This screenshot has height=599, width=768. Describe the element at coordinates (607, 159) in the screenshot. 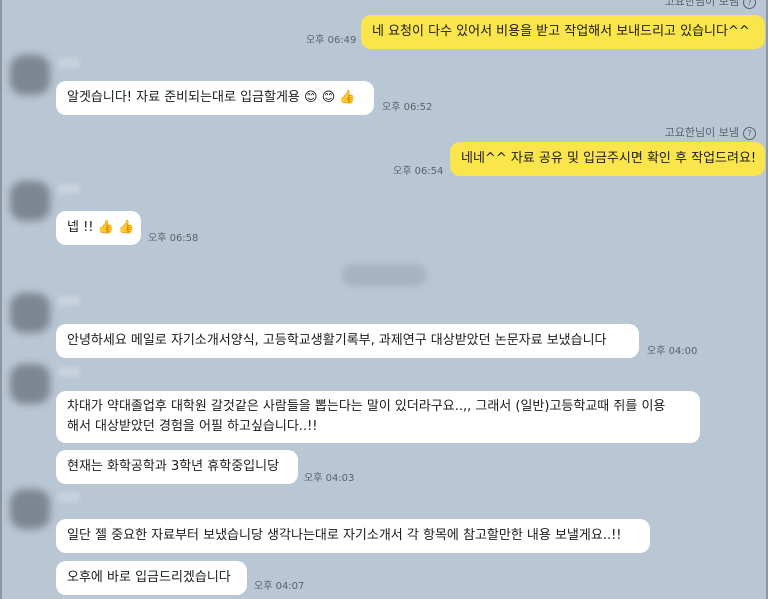

I see `my-message-bubble: 네네^^ 자료 공유 및 입금주시면 확인 후 작업드려요!` at that location.